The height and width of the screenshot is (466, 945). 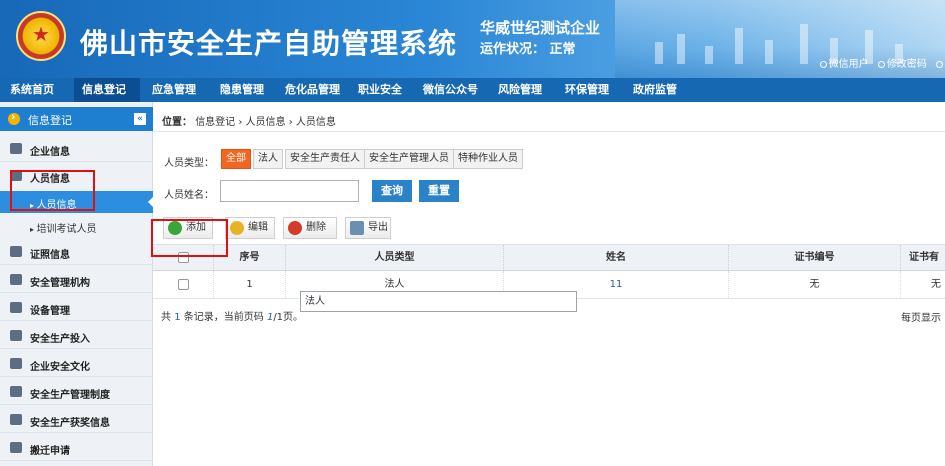 What do you see at coordinates (450, 90) in the screenshot?
I see `nav-wechat-official: 微信公众号` at bounding box center [450, 90].